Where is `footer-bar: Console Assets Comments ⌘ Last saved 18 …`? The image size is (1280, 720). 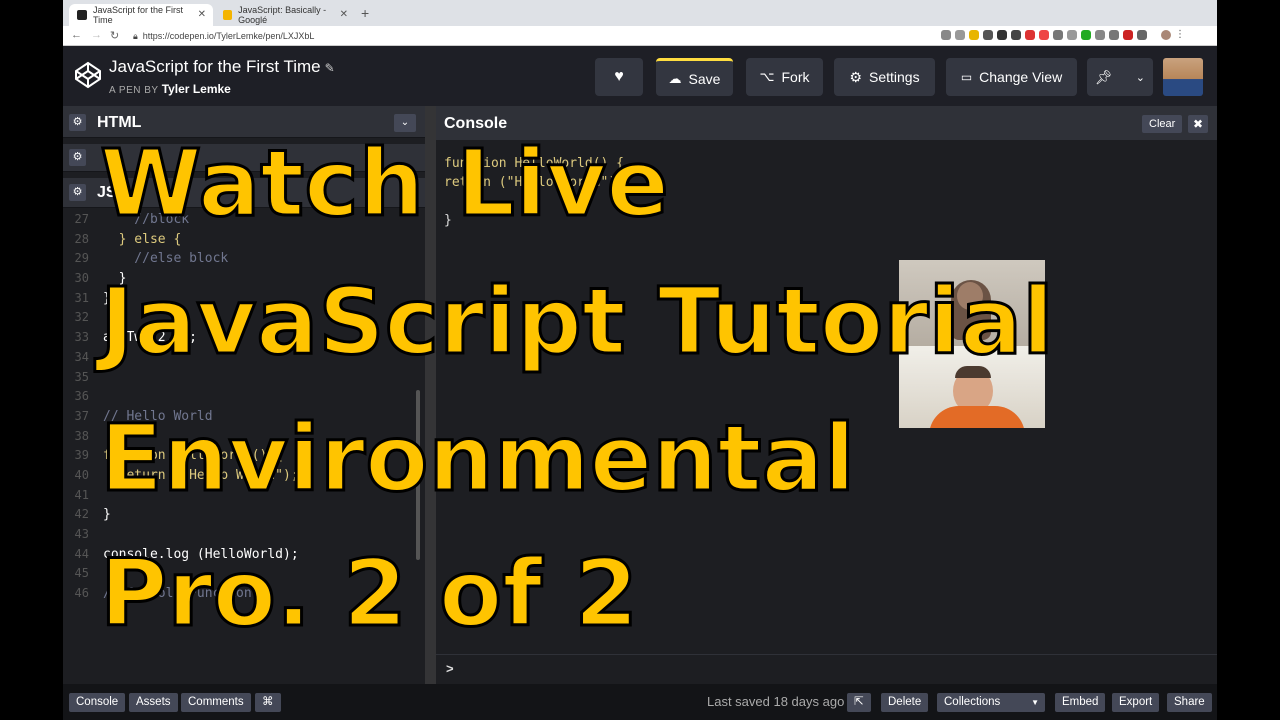
footer-bar: Console Assets Comments ⌘ Last saved 18 … is located at coordinates (640, 702).